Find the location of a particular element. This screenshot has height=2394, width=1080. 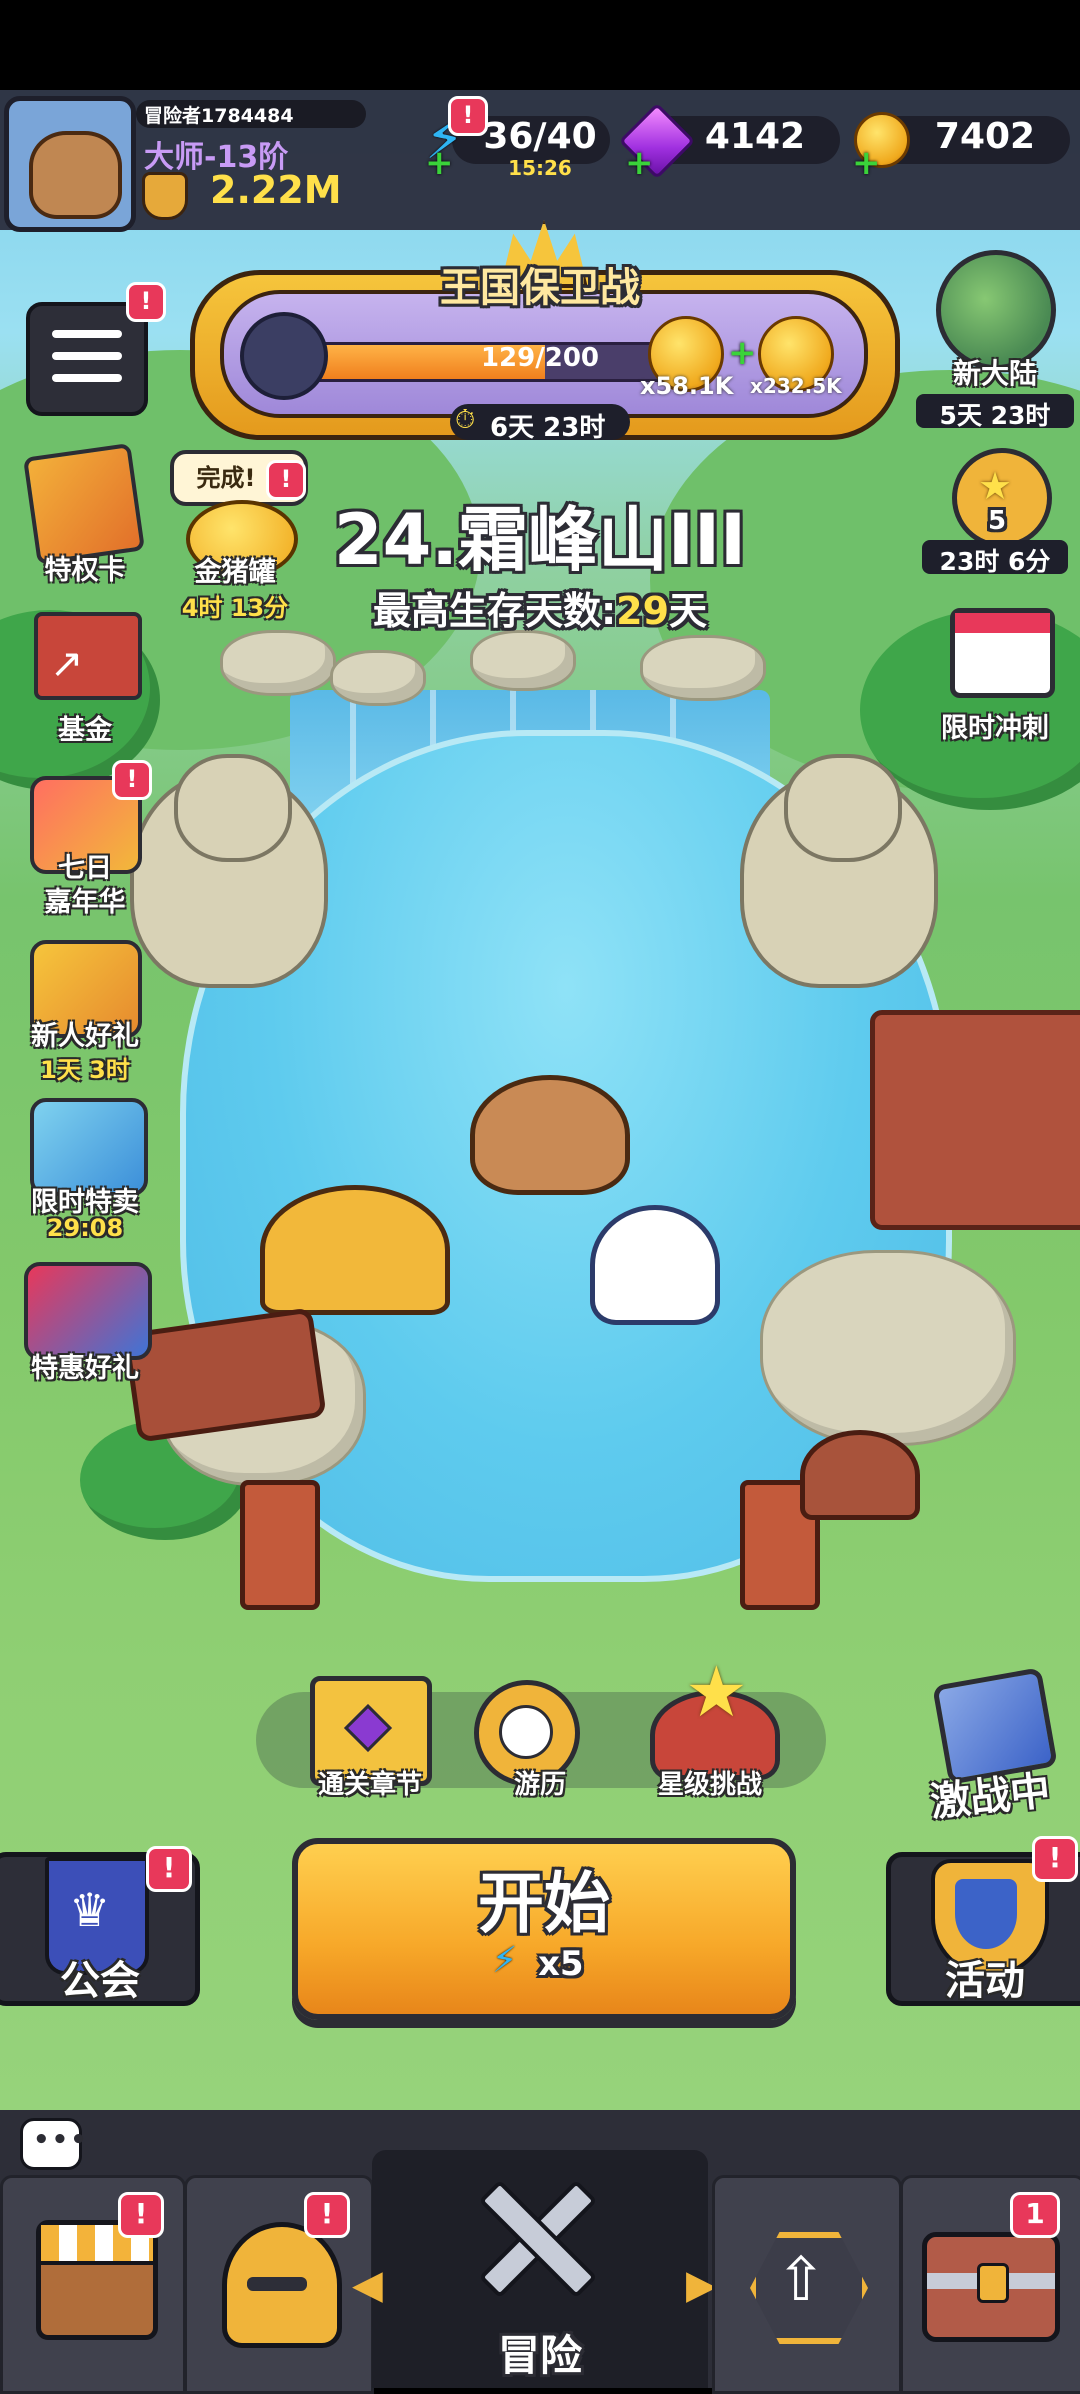

carnival-alert-badge: ! is located at coordinates (132, 780).